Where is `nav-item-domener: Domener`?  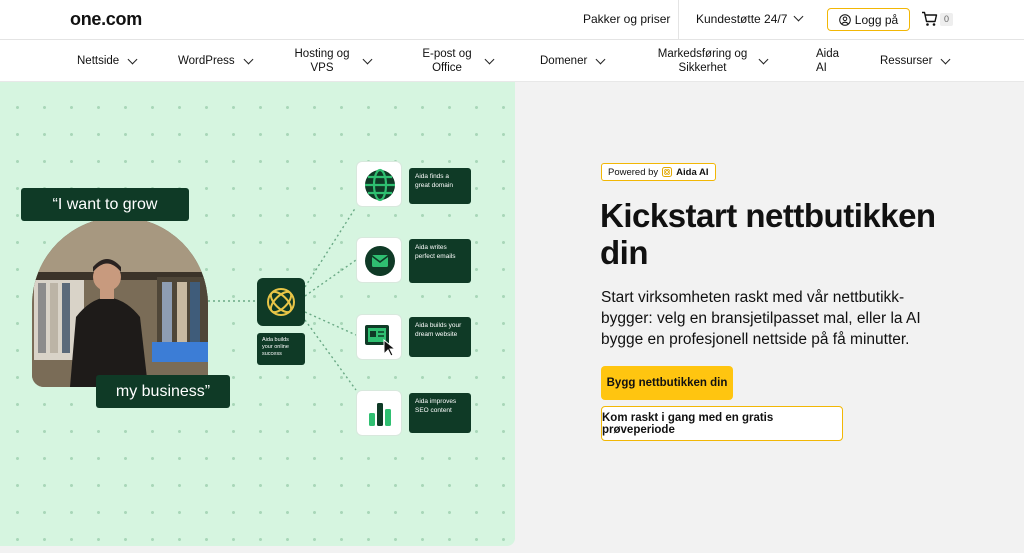
nav-item-domener: Domener is located at coordinates (573, 61).